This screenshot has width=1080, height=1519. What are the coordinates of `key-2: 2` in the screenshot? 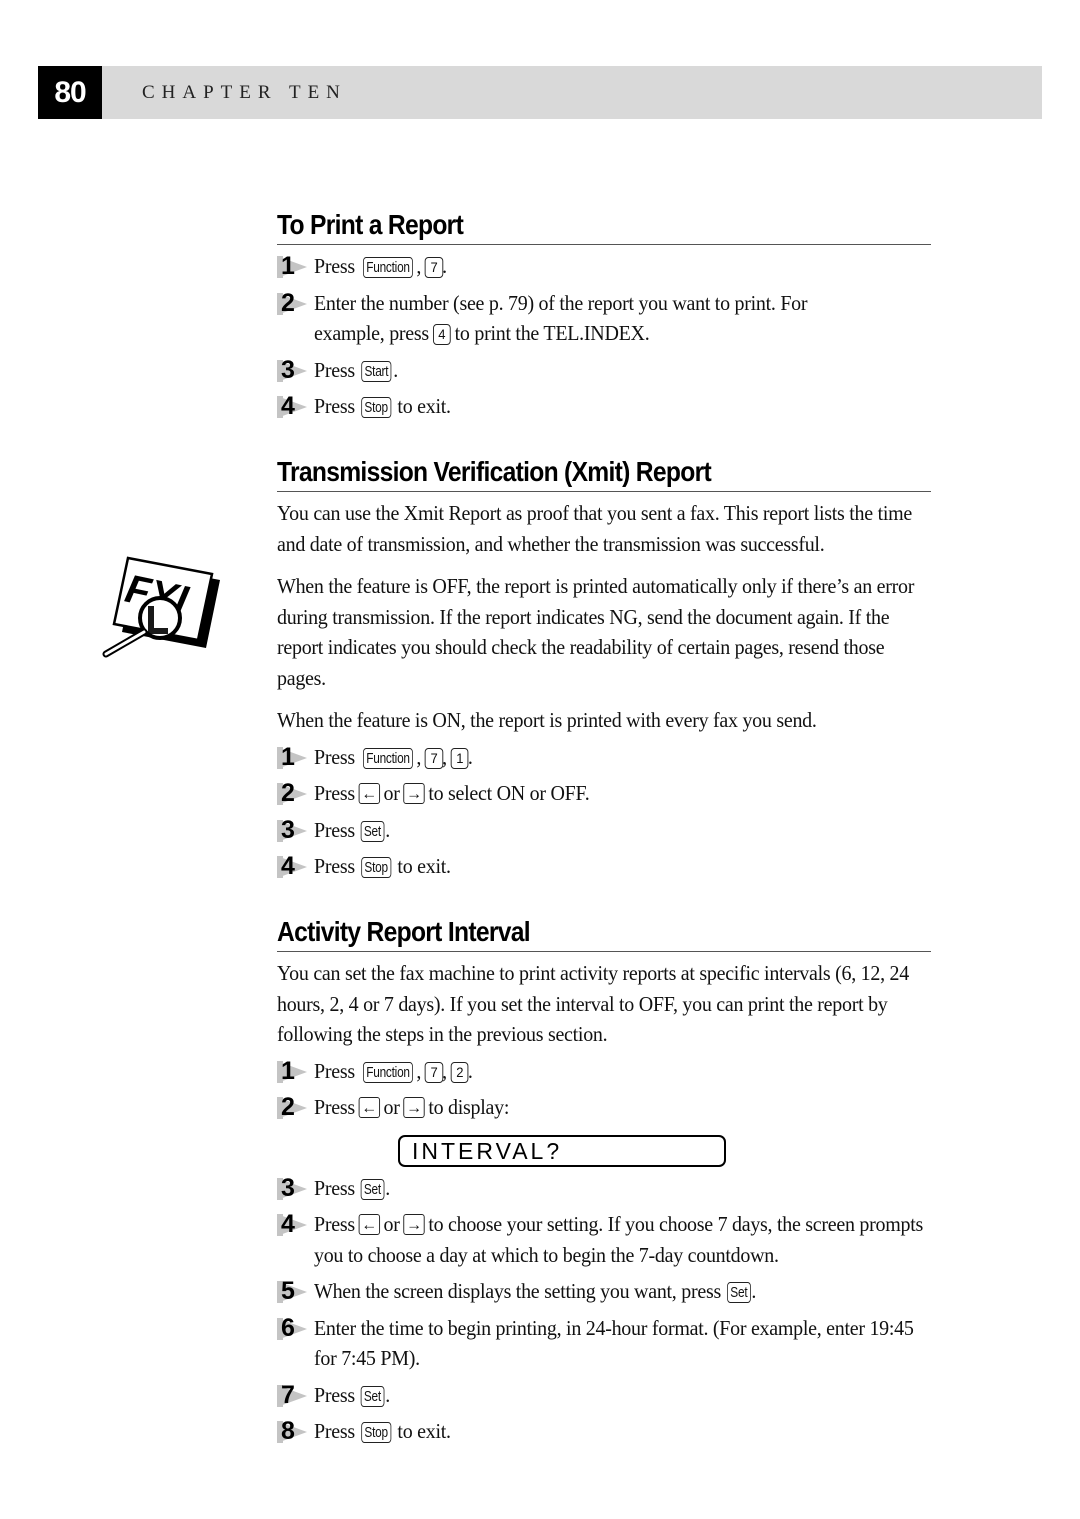 It's located at (459, 1072).